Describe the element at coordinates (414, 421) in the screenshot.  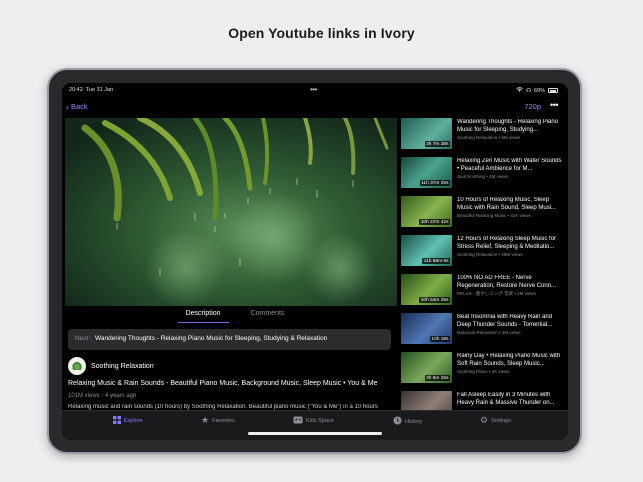
I see `tab-history-label: History` at that location.